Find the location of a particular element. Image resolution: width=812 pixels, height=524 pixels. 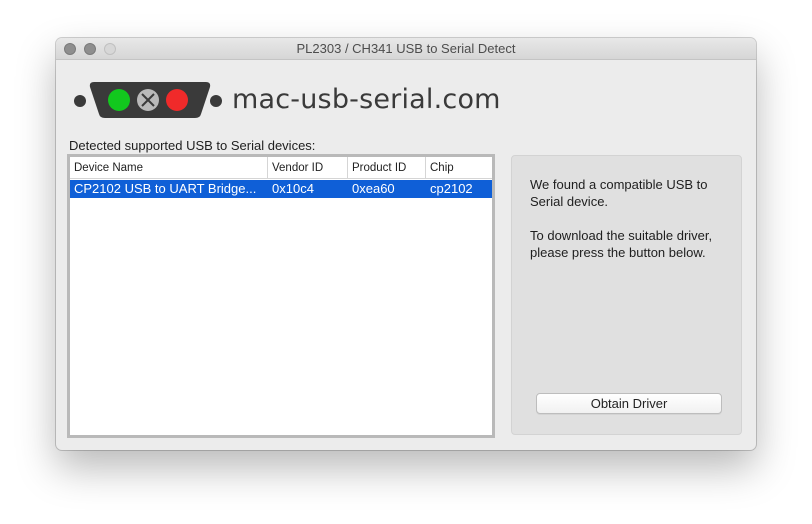

table-header: Device Name Vendor ID Product ID Chip is located at coordinates (281, 168).